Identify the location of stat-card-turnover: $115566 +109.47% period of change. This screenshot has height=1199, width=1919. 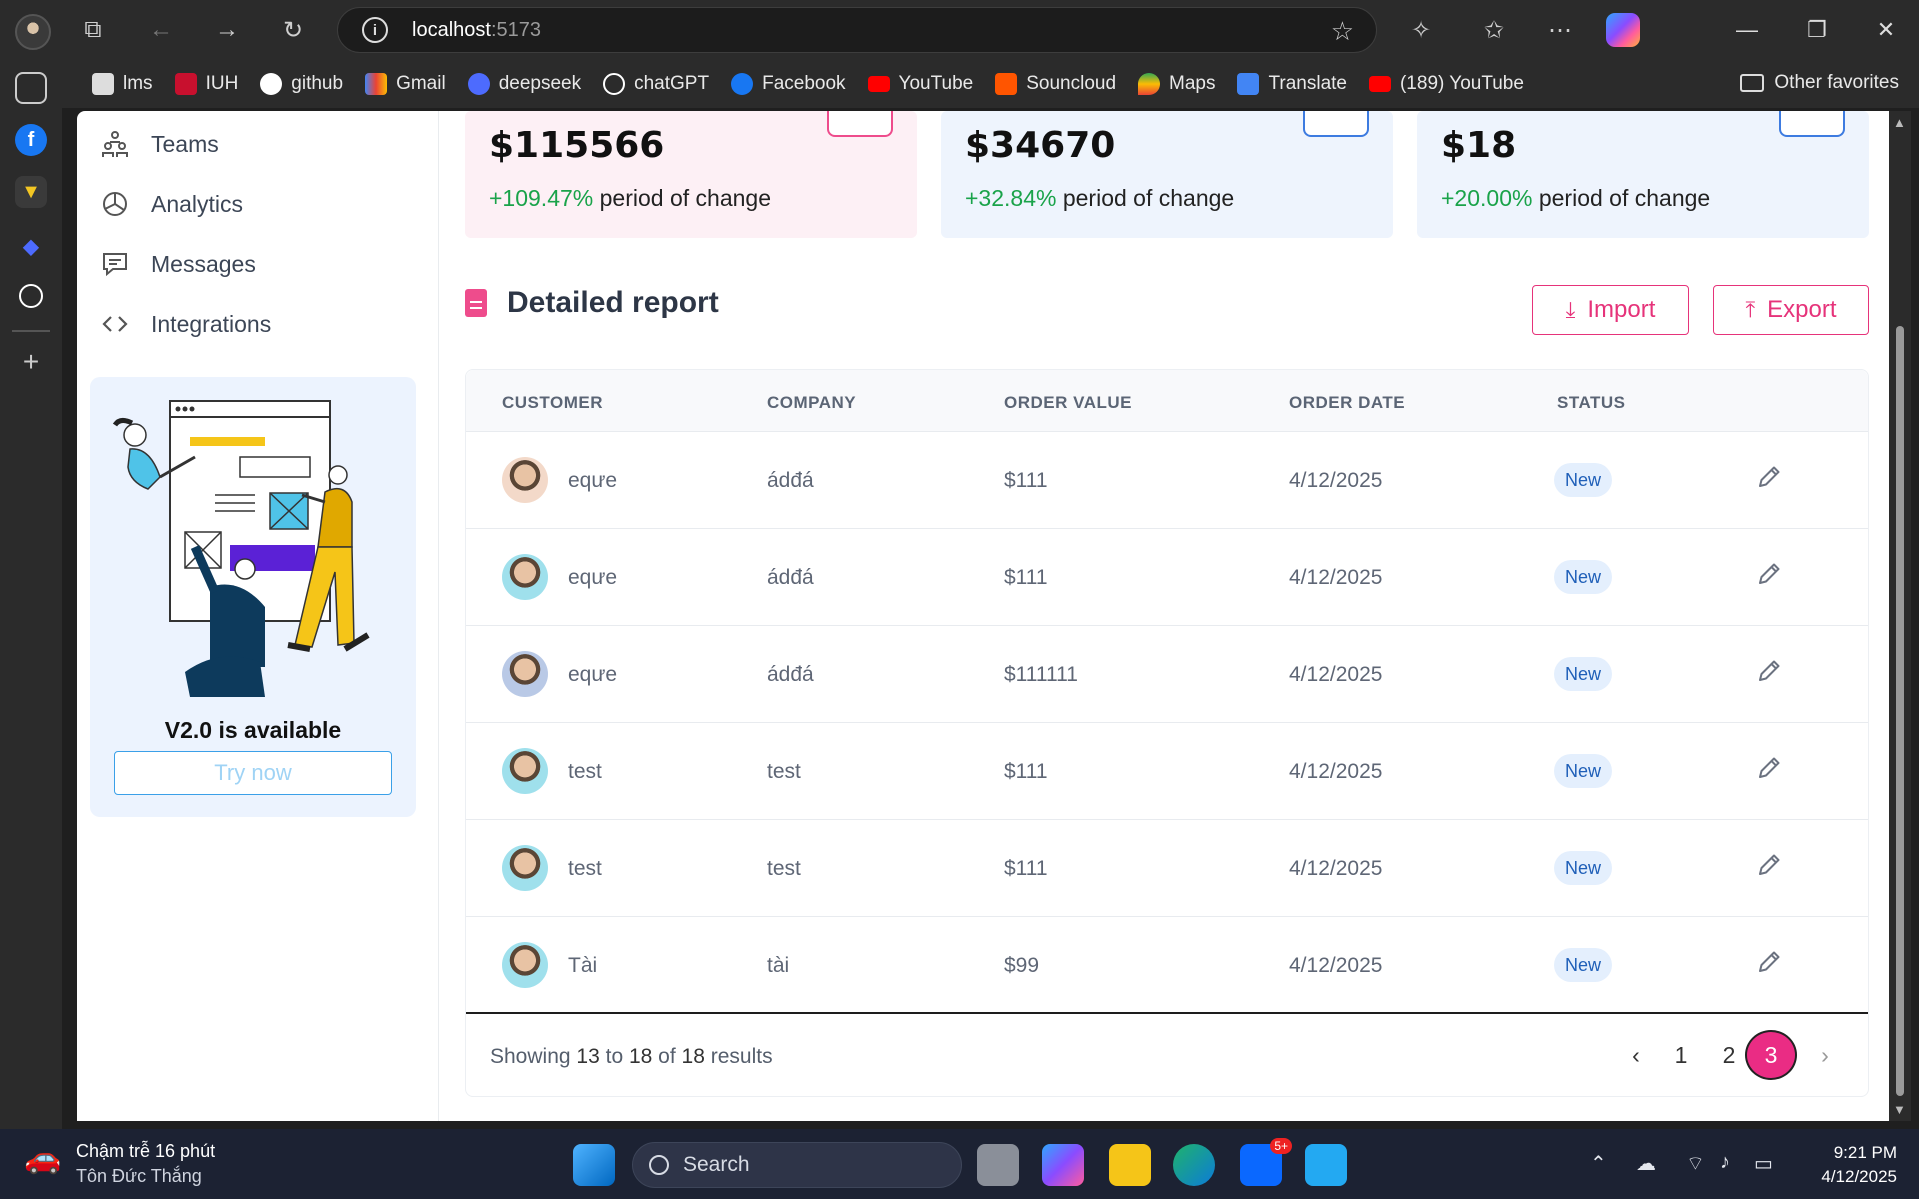
(691, 174).